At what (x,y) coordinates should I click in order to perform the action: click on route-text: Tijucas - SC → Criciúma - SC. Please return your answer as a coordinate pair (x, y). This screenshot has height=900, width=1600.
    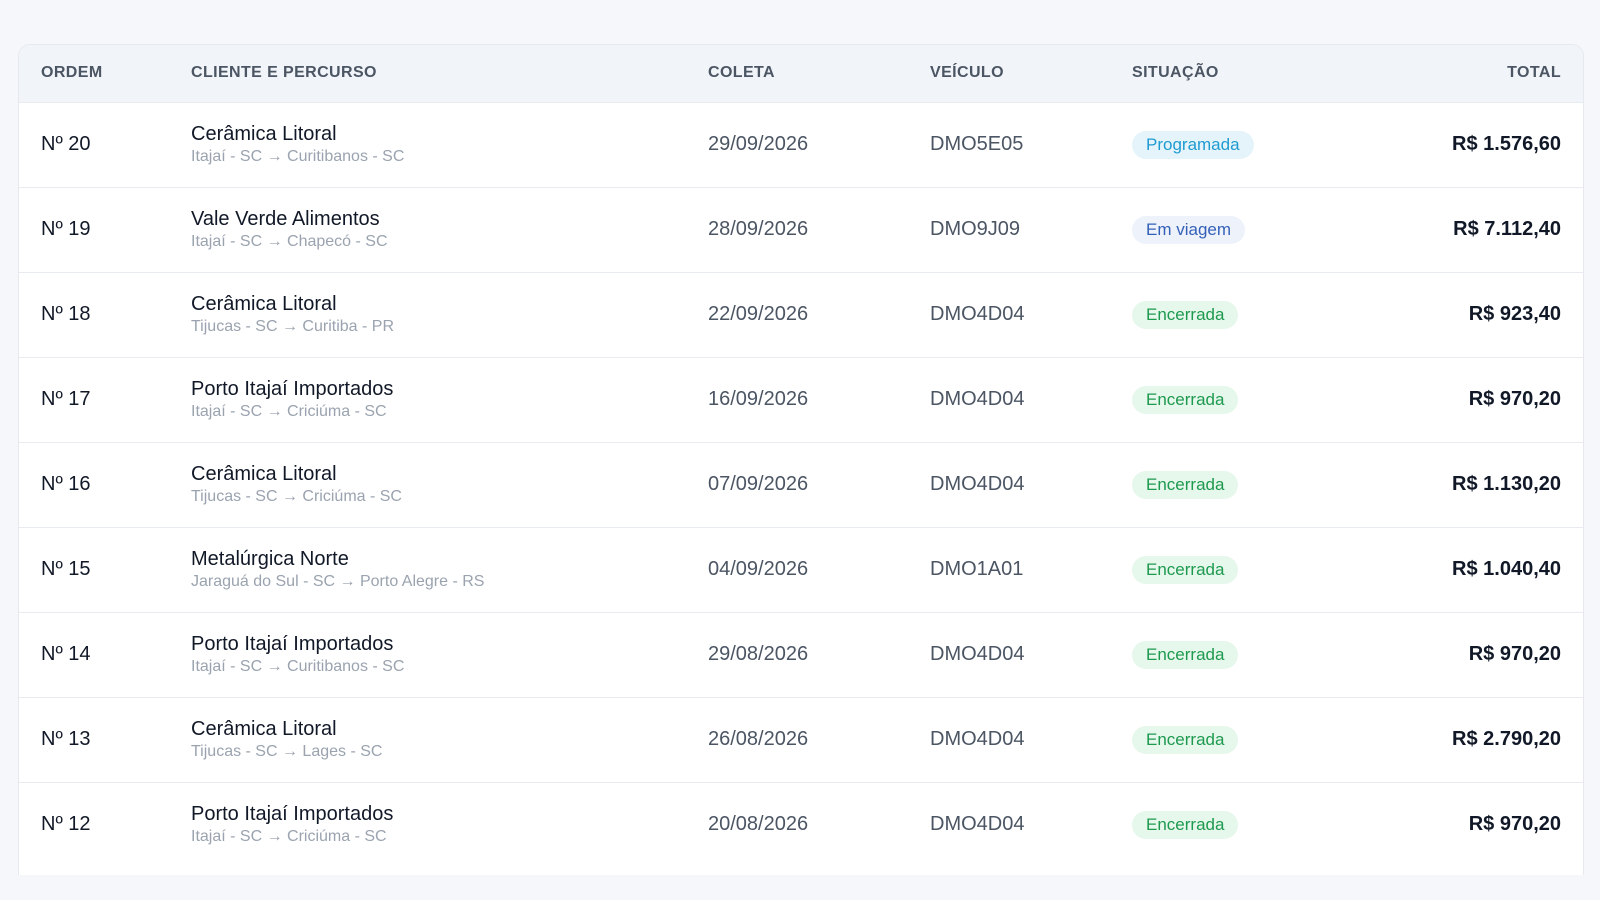
    Looking at the image, I should click on (296, 496).